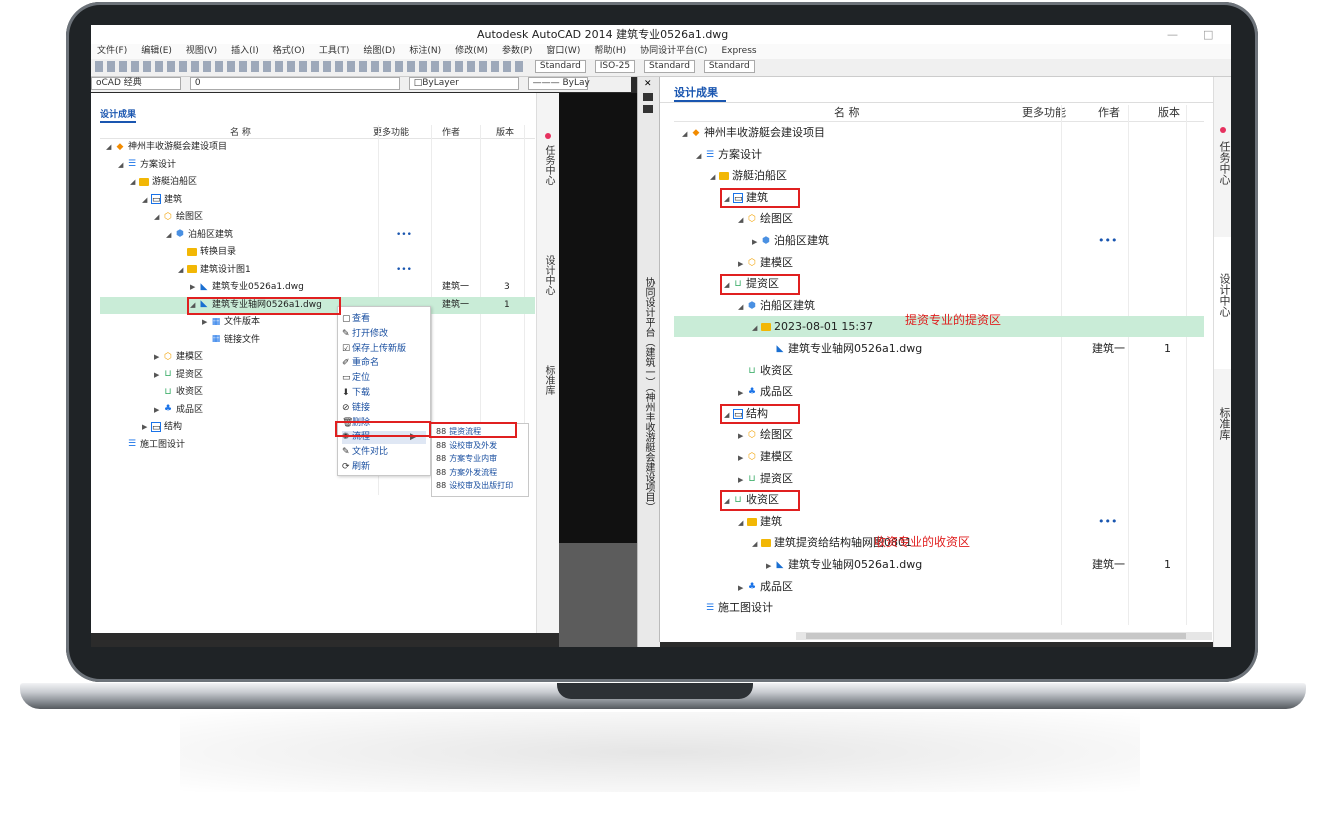  What do you see at coordinates (939, 240) in the screenshot?
I see `tree-row: ▶ ⬢ 泊船区建筑 •••` at bounding box center [939, 240].